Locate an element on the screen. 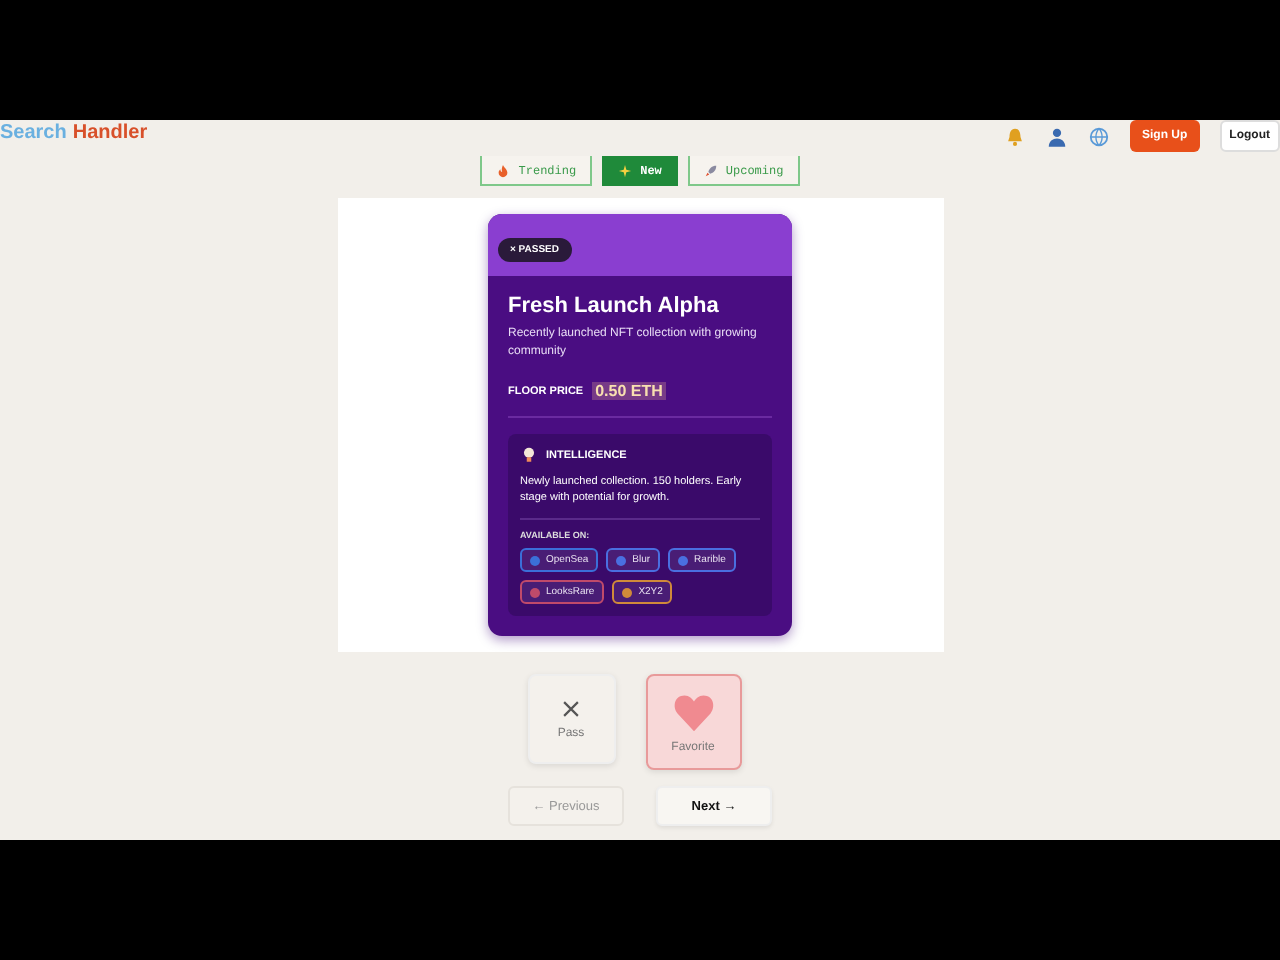 This screenshot has height=960, width=1280. fire-icon is located at coordinates (503, 170).